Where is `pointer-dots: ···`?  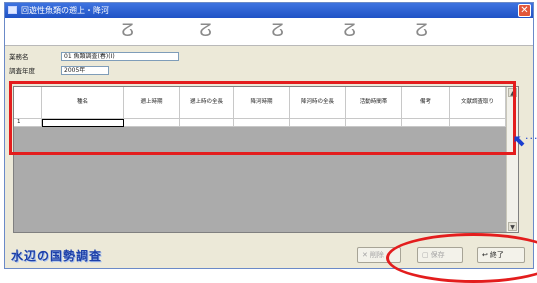 pointer-dots: ··· is located at coordinates (531, 138).